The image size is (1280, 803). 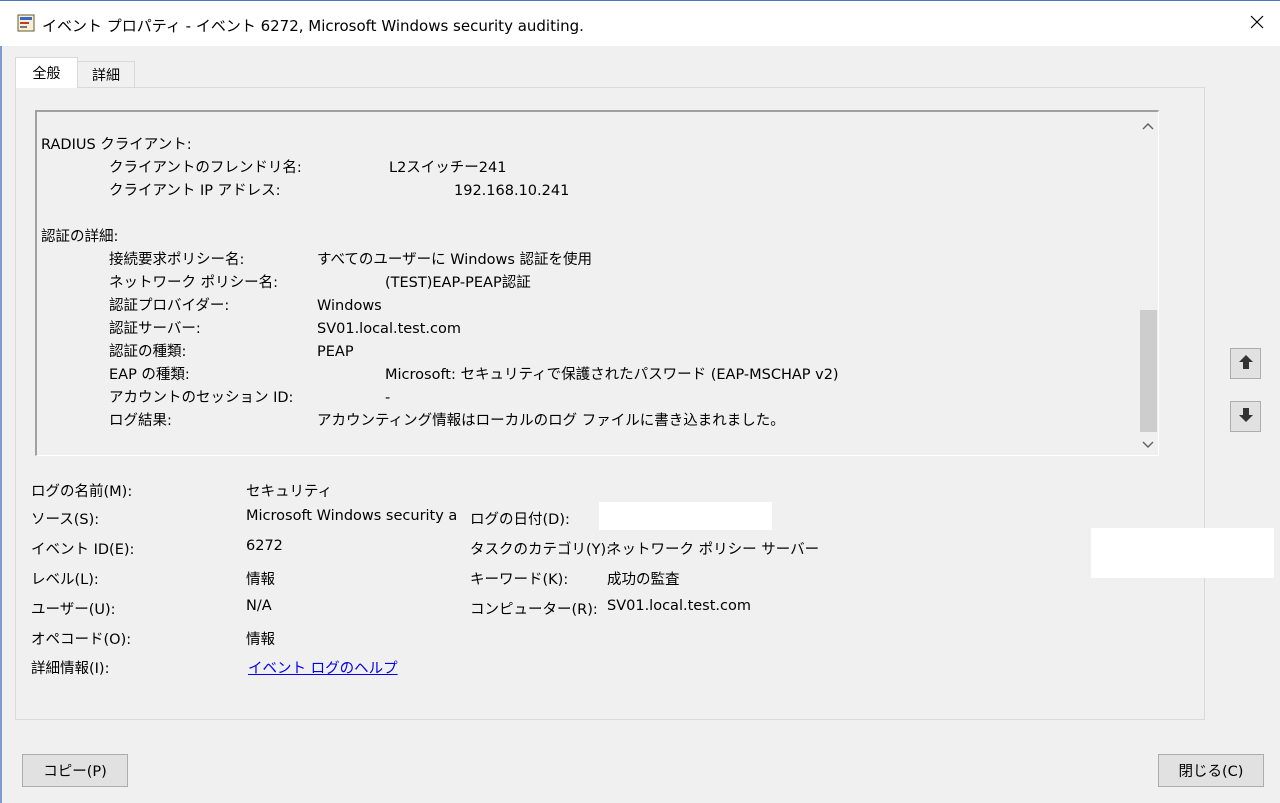 I want to click on log-name-label: ログの名前(M):, so click(x=82, y=492).